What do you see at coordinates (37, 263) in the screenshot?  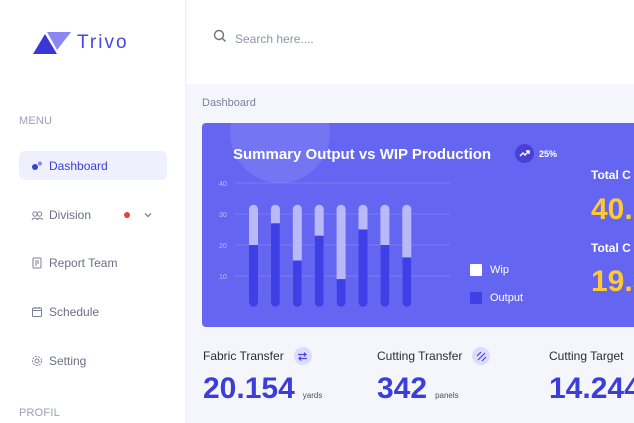 I see `report-icon` at bounding box center [37, 263].